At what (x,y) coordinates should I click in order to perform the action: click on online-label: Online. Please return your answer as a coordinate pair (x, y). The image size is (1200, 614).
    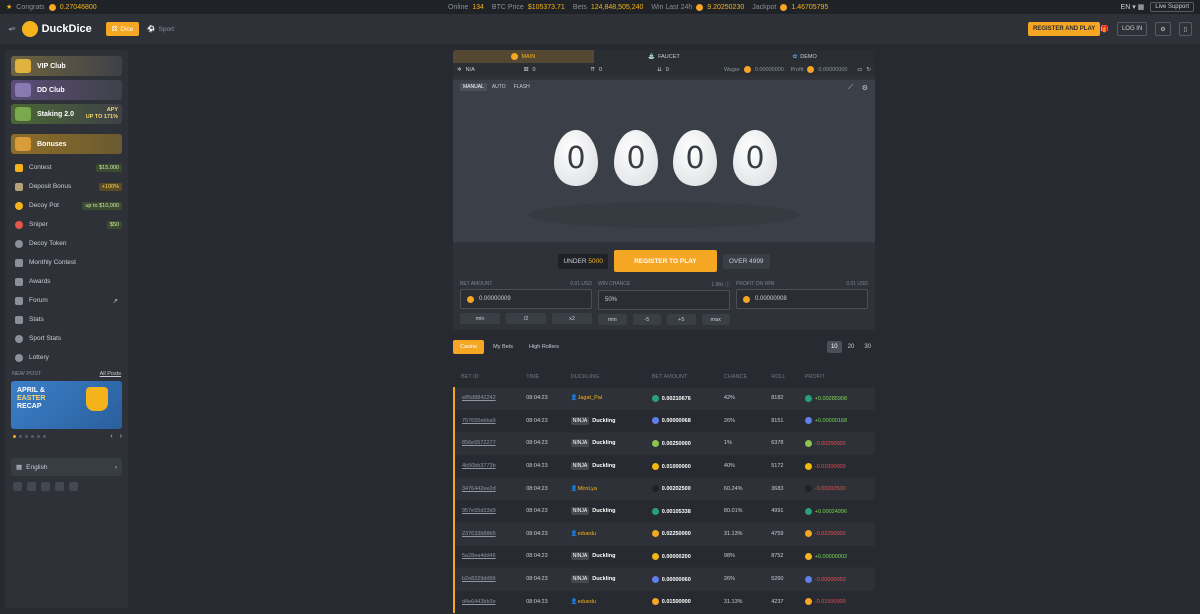
    Looking at the image, I should click on (458, 7).